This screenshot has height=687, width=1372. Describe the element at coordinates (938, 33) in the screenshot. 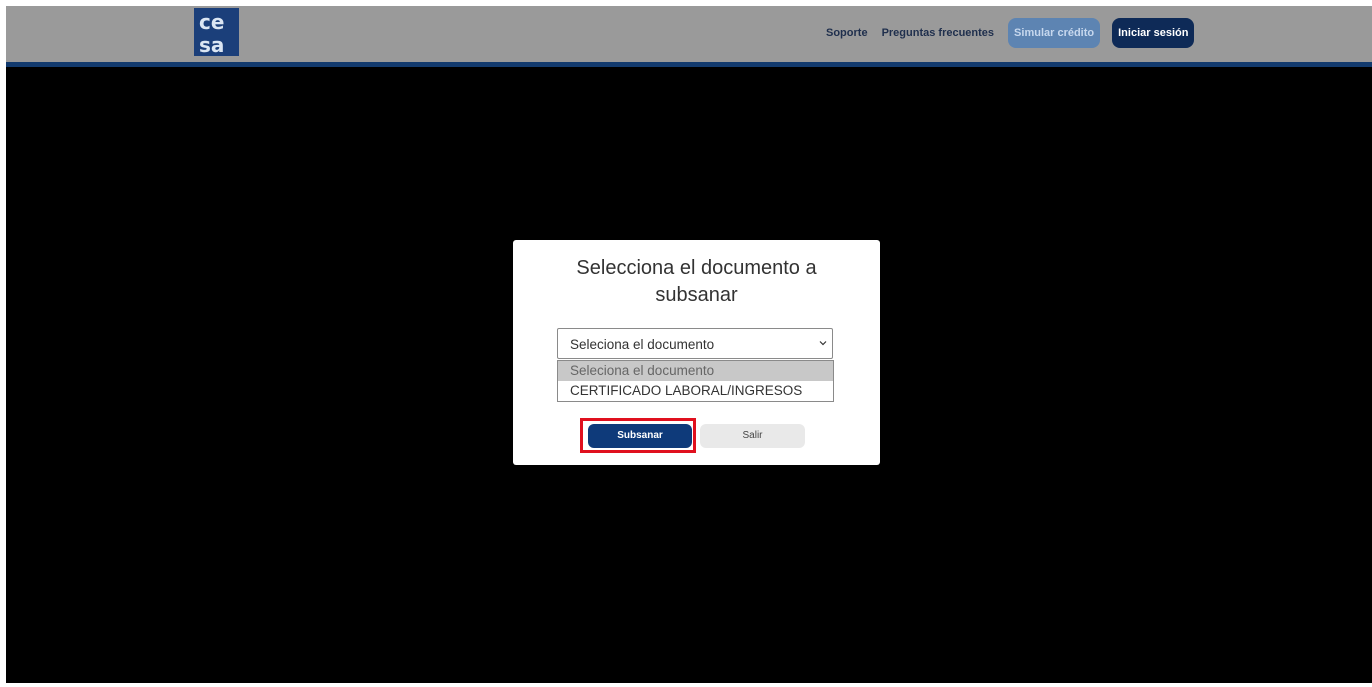

I see `nav-faq-link: Preguntas frecuentes` at that location.